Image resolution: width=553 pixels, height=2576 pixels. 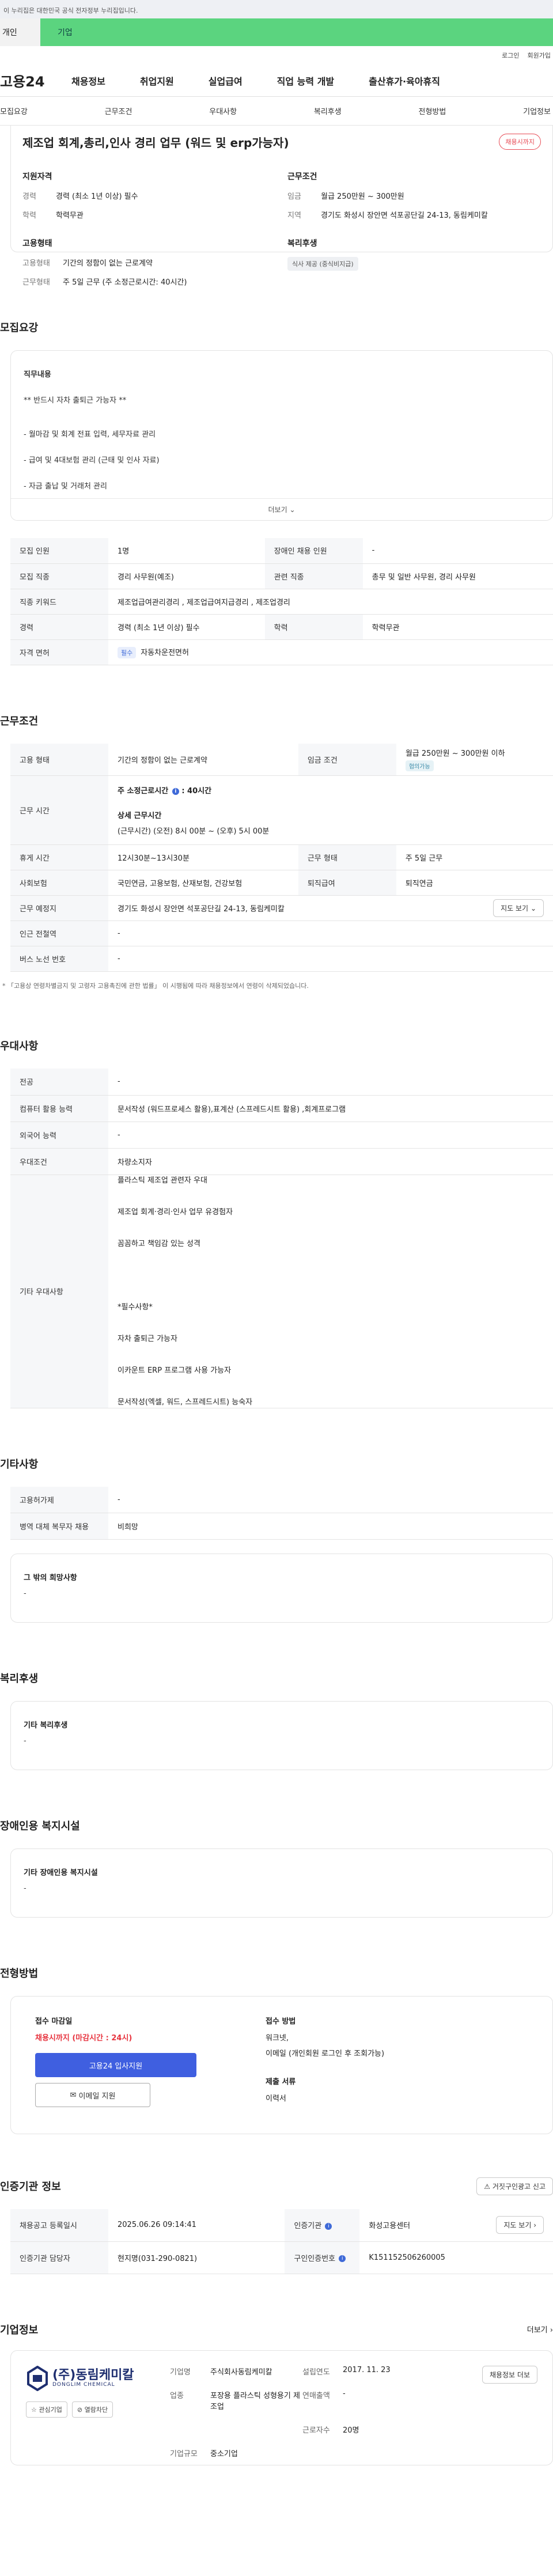 What do you see at coordinates (115, 2065) in the screenshot?
I see `apply-button: 고용24 입사지원` at bounding box center [115, 2065].